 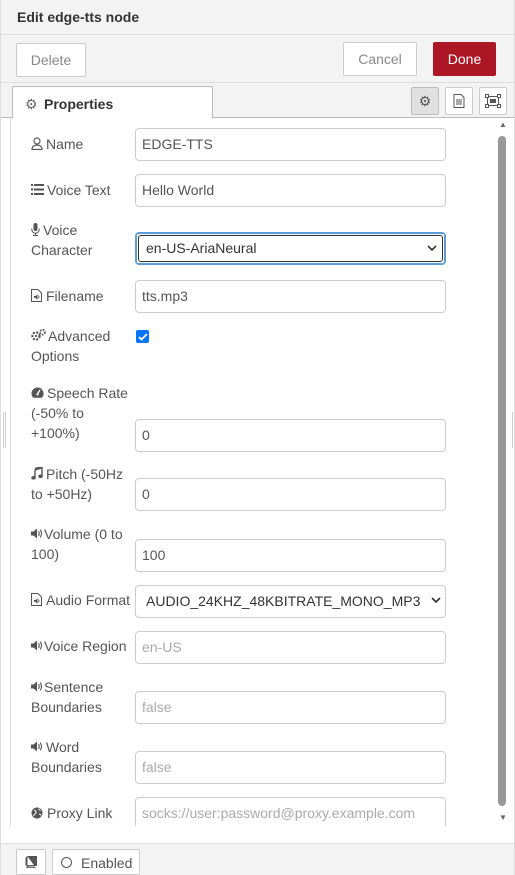 I want to click on filename-input: tts.mp3, so click(x=290, y=296).